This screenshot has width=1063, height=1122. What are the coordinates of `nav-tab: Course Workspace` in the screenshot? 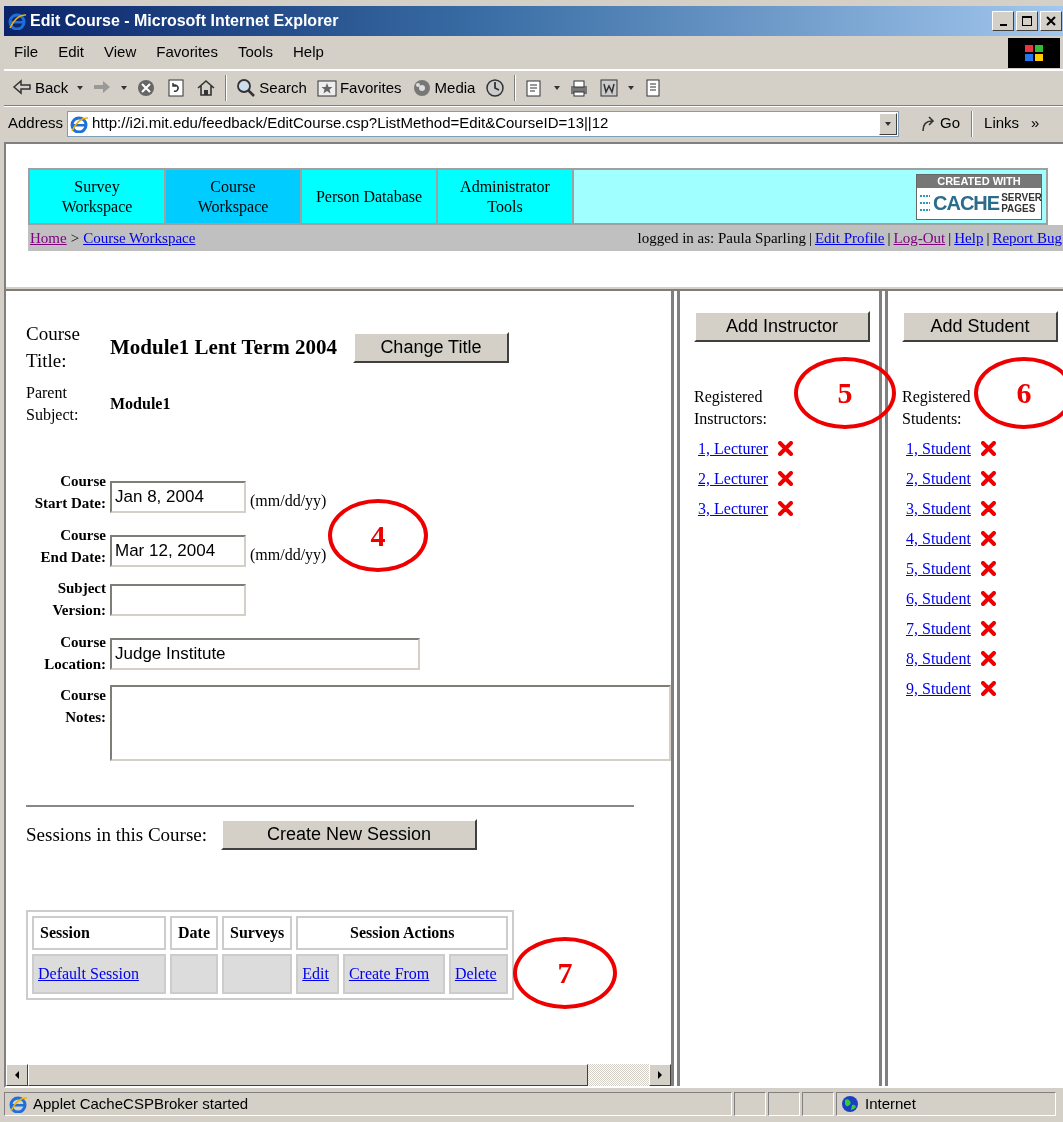 It's located at (234, 196).